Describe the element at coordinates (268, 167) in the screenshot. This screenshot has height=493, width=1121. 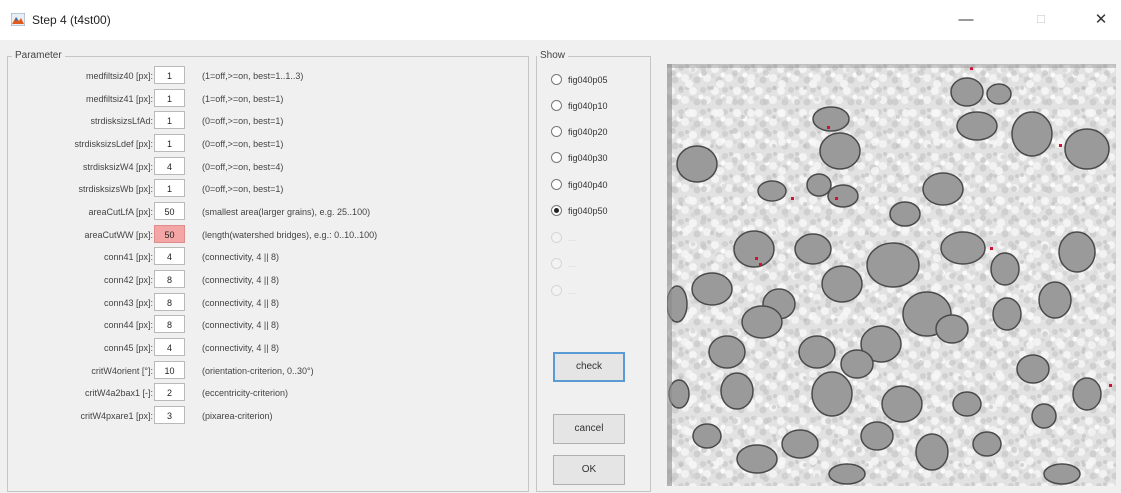
I see `parameter-row: strdisksizW4 [px]: 4 (0=off,>=on, best=4)` at that location.